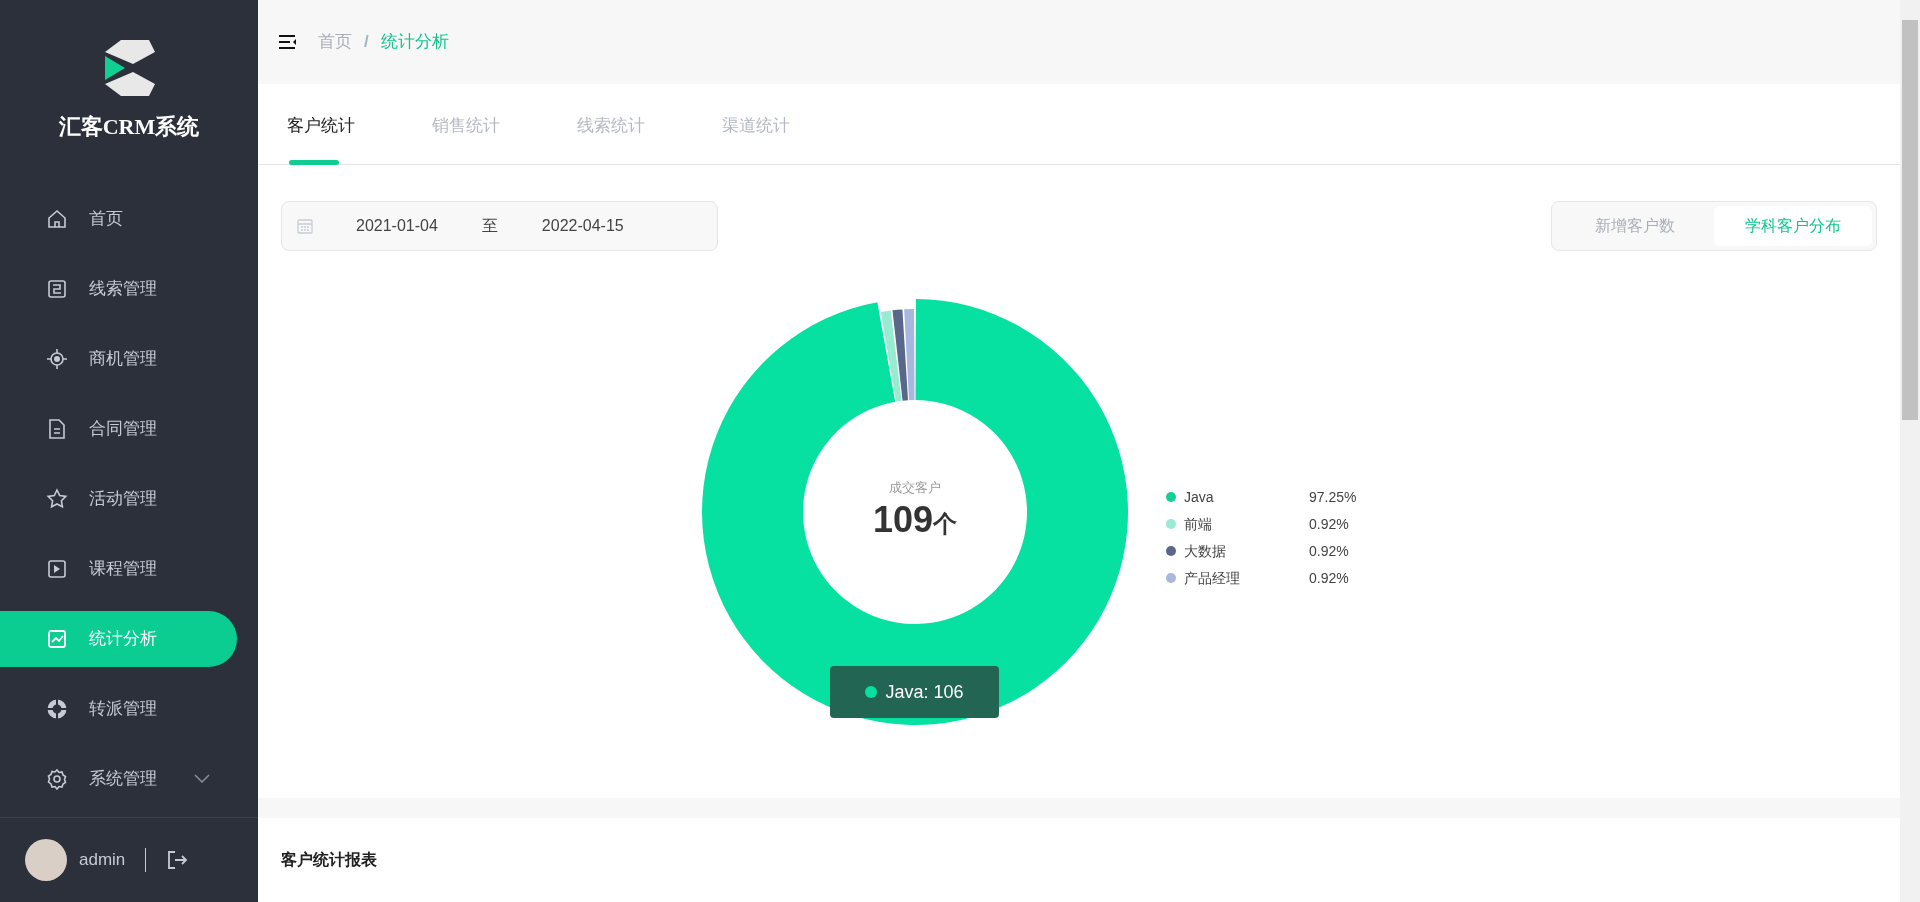 This screenshot has height=902, width=1920. What do you see at coordinates (46, 860) in the screenshot?
I see `avatar` at bounding box center [46, 860].